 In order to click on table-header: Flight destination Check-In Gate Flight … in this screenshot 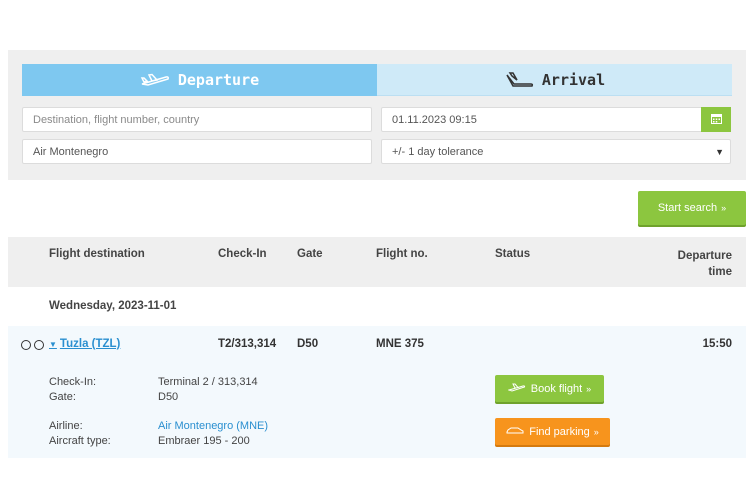, I will do `click(377, 262)`.